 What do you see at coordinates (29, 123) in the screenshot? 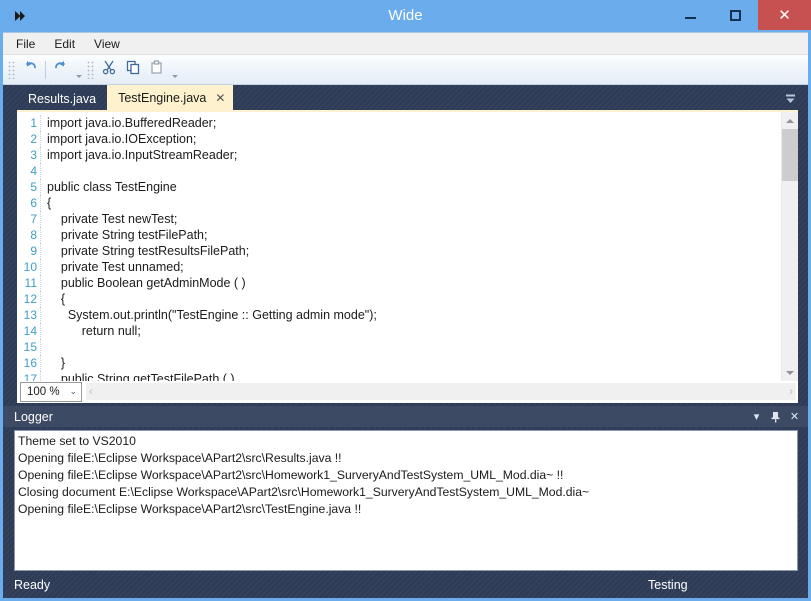
I see `line-number: 1` at bounding box center [29, 123].